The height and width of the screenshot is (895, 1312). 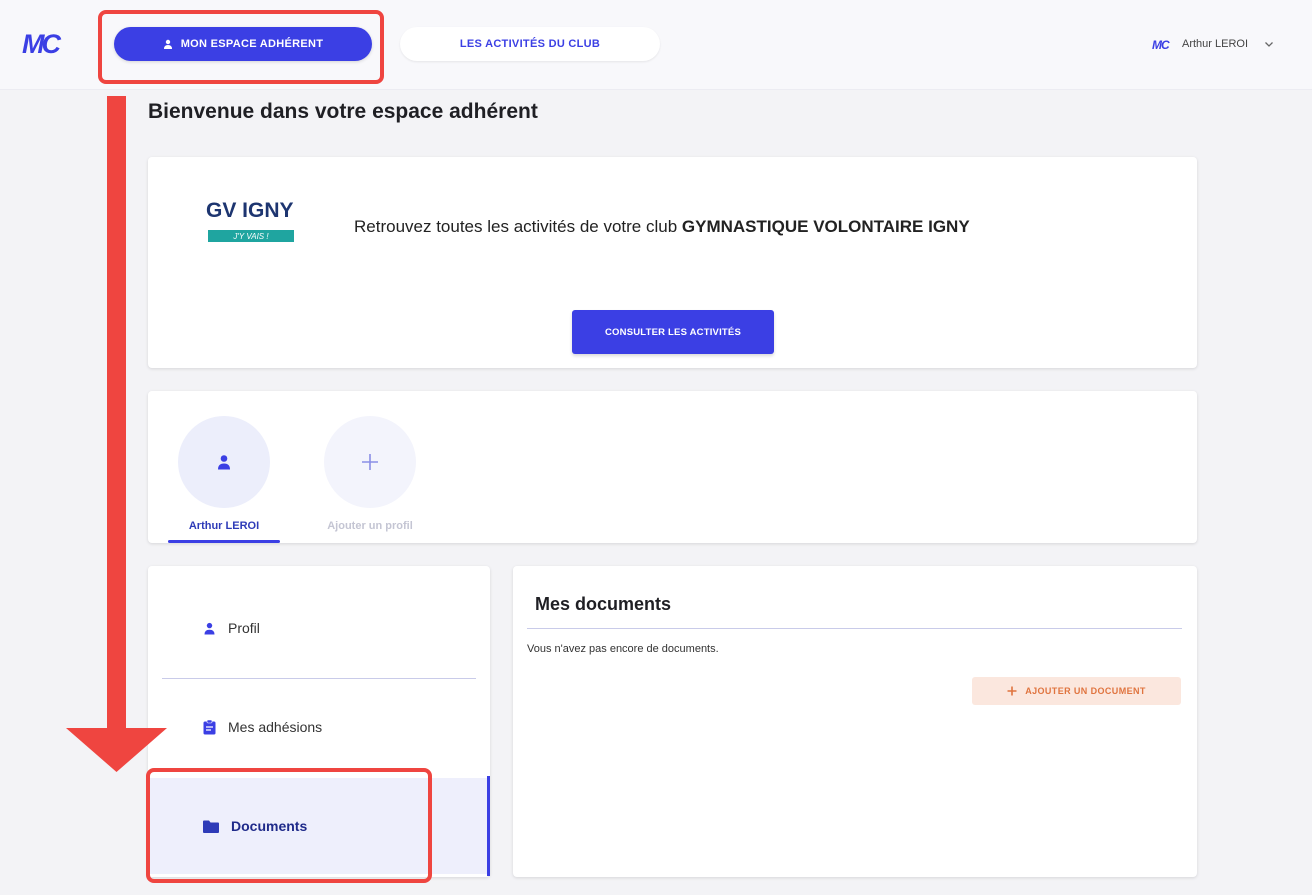 What do you see at coordinates (673, 332) in the screenshot?
I see `consult-activities-button: CONSULTER LES ACTIVITÉS` at bounding box center [673, 332].